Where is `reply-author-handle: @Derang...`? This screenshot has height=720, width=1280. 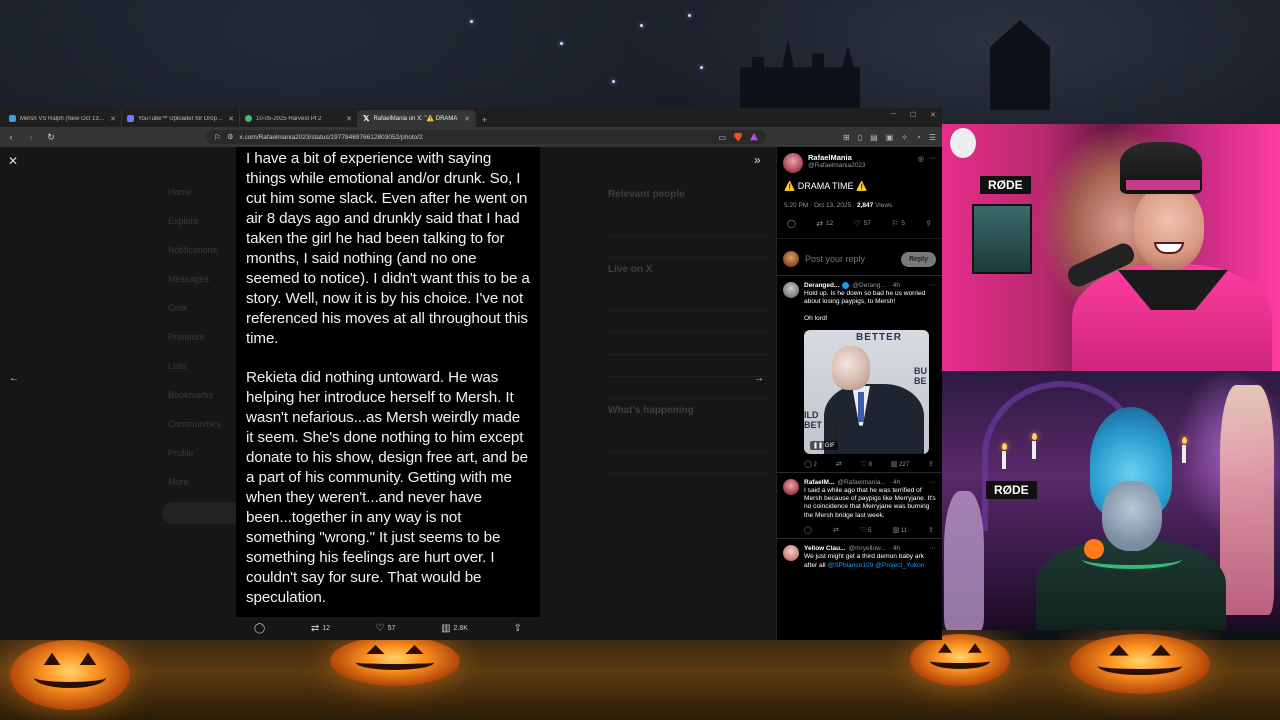 reply-author-handle: @Derang... is located at coordinates (868, 285).